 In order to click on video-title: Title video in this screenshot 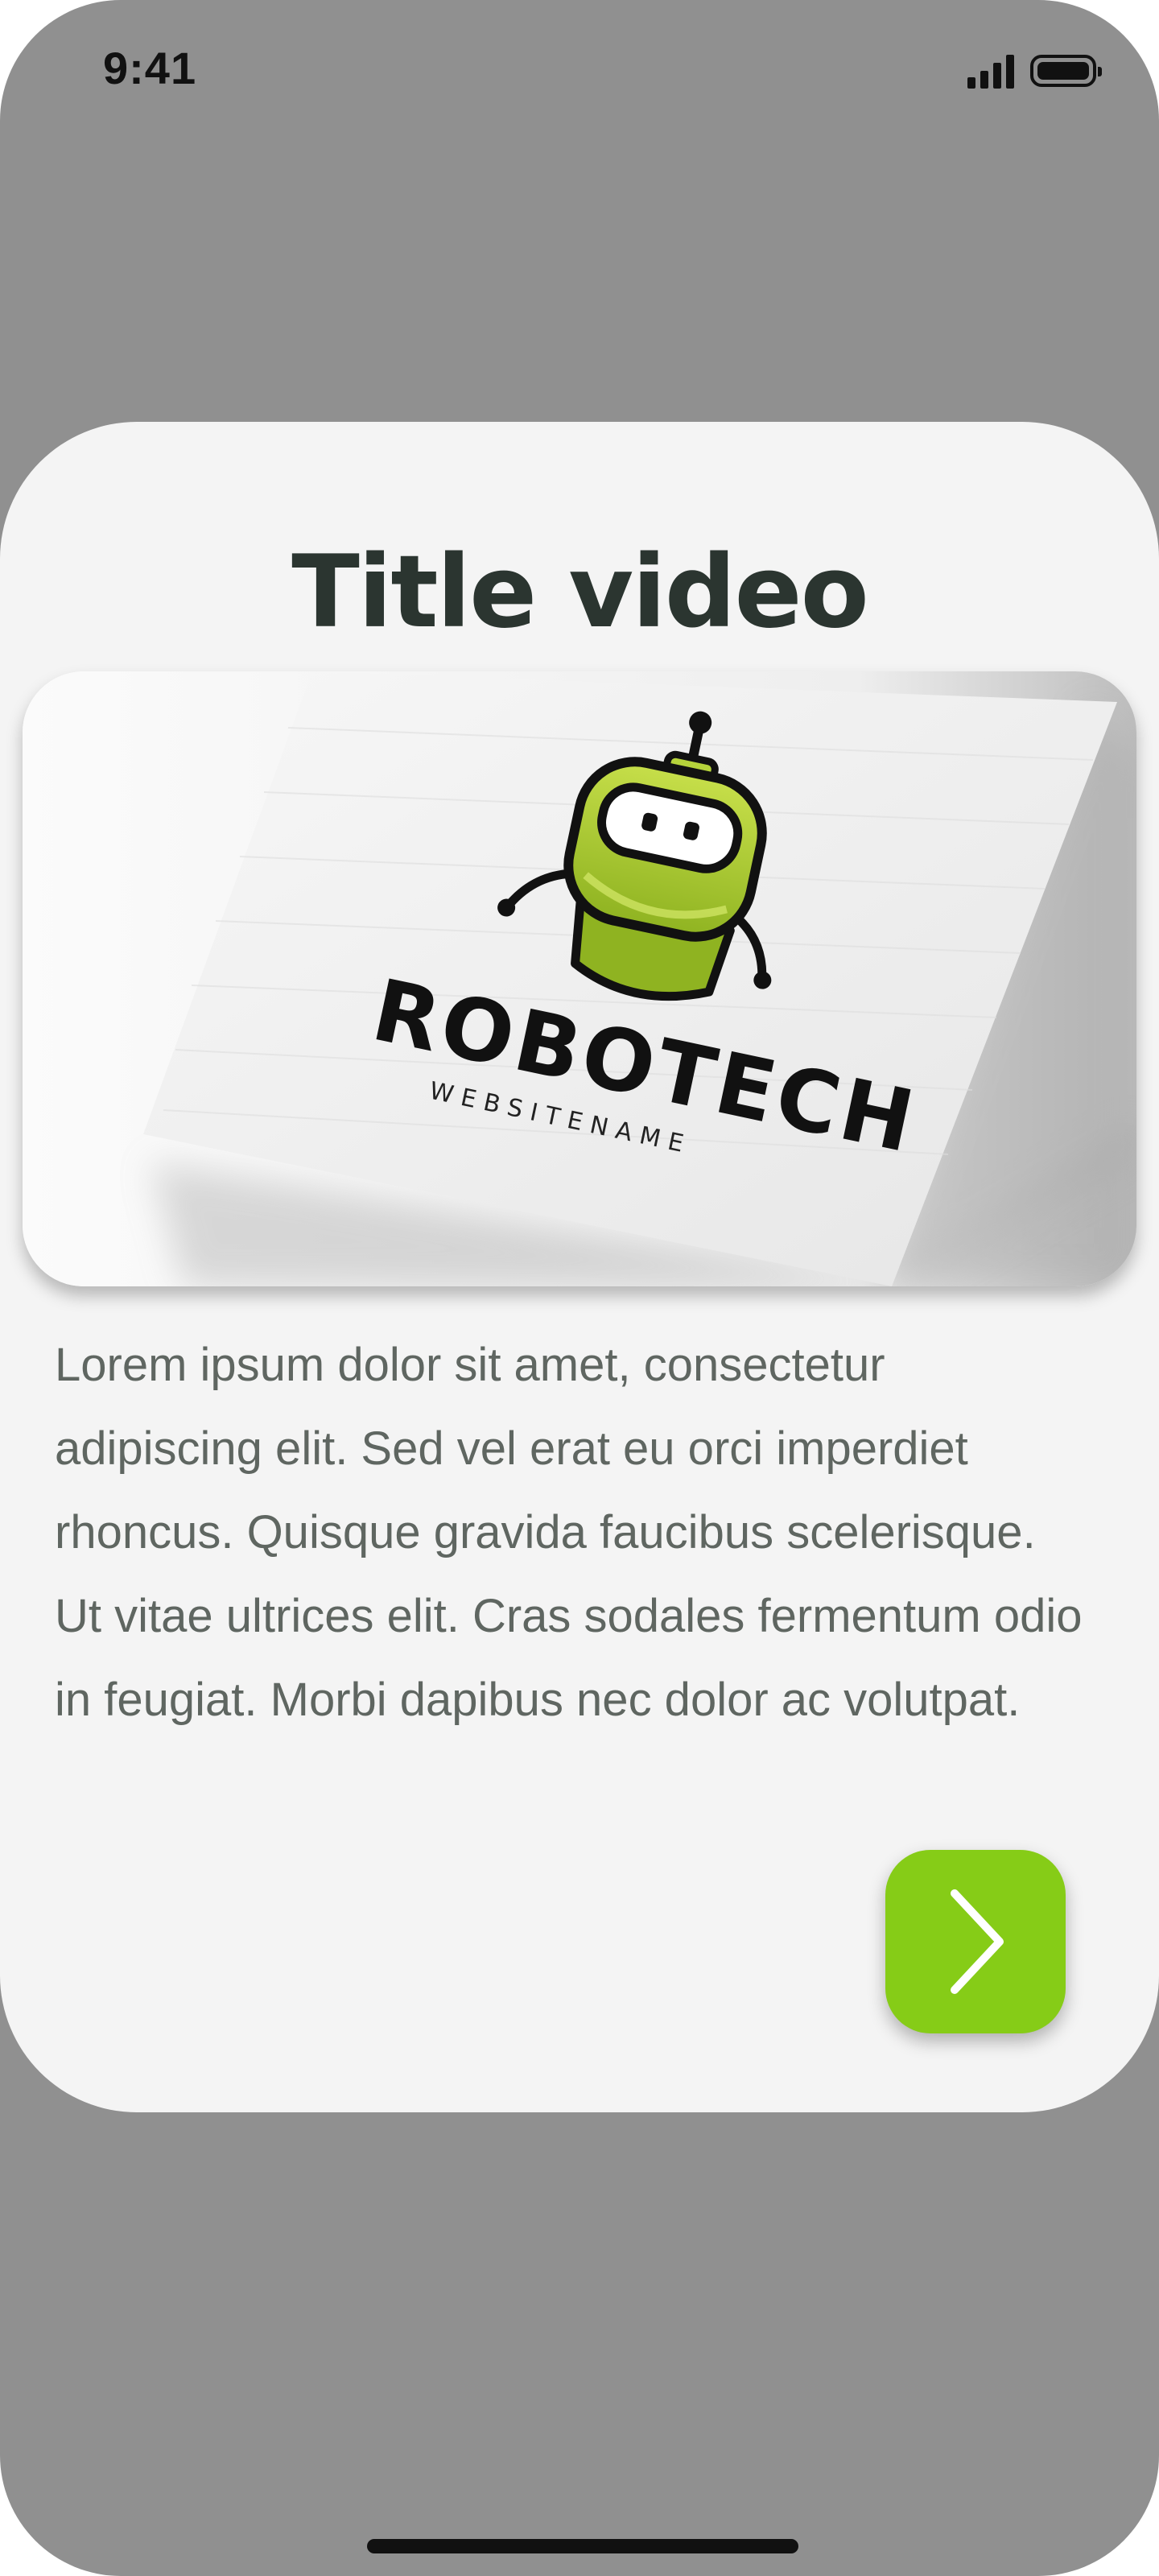, I will do `click(580, 592)`.